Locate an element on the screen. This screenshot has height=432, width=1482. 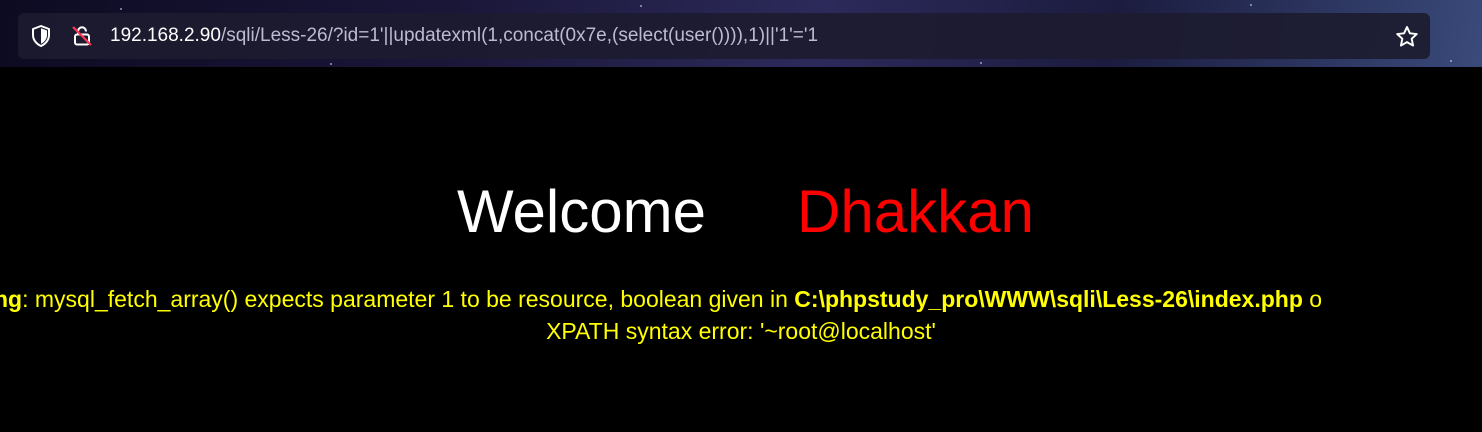
xpath-error-line: XPATH syntax error: '~root@localhost' is located at coordinates (741, 331).